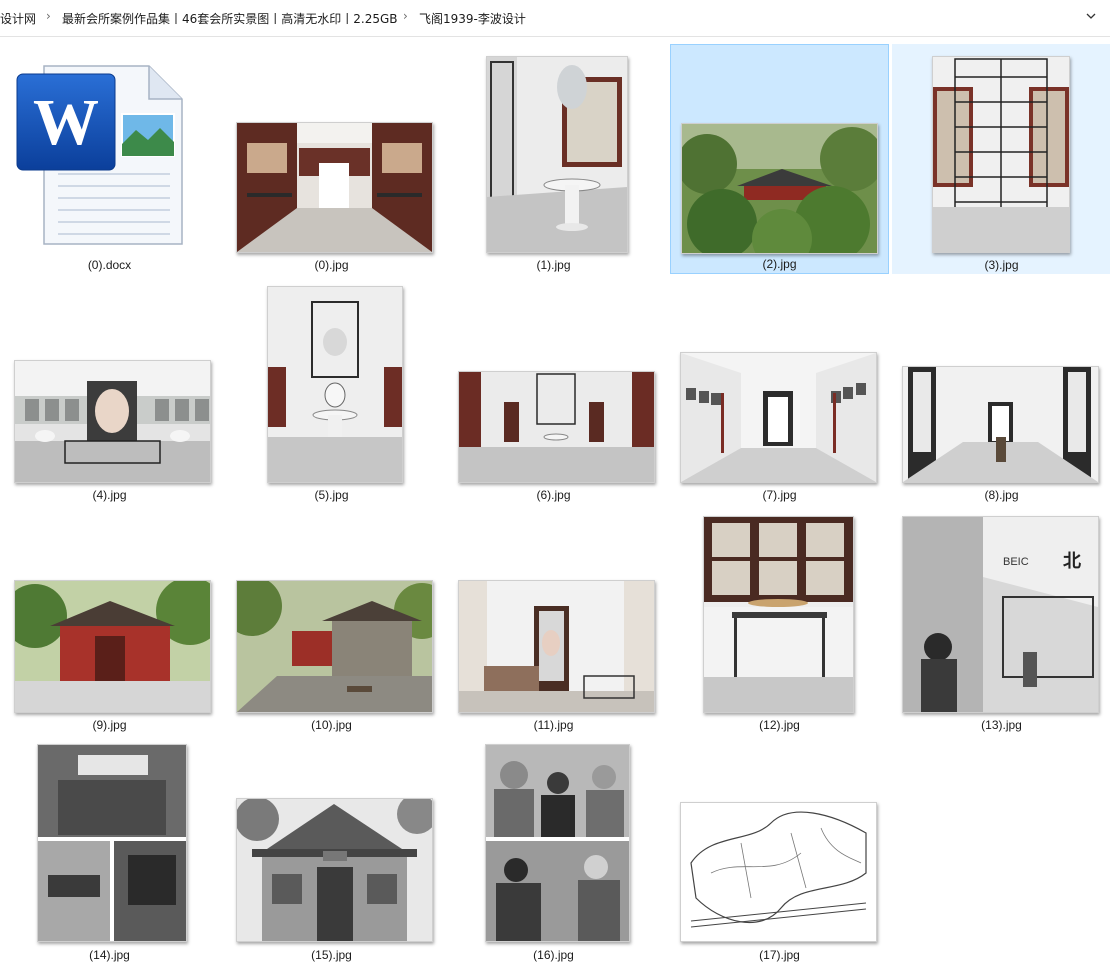 The width and height of the screenshot is (1110, 968). Describe the element at coordinates (109, 495) in the screenshot. I see `file-name-label: (4).jpg` at that location.